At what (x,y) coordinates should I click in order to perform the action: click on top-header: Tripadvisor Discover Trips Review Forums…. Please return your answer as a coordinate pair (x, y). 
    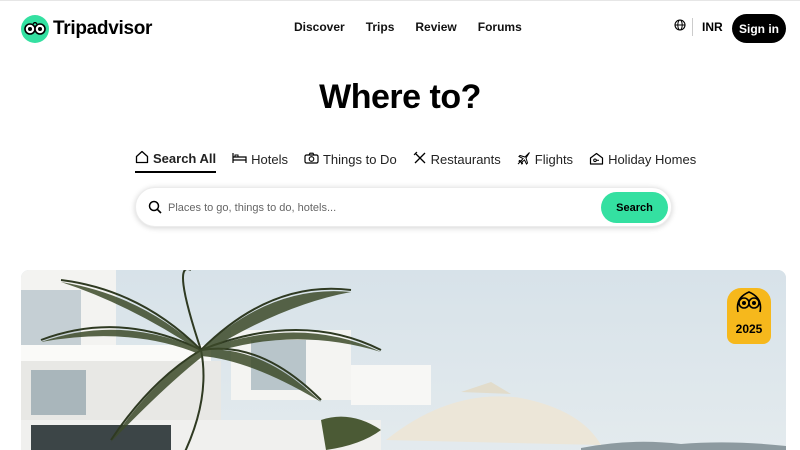
    Looking at the image, I should click on (400, 28).